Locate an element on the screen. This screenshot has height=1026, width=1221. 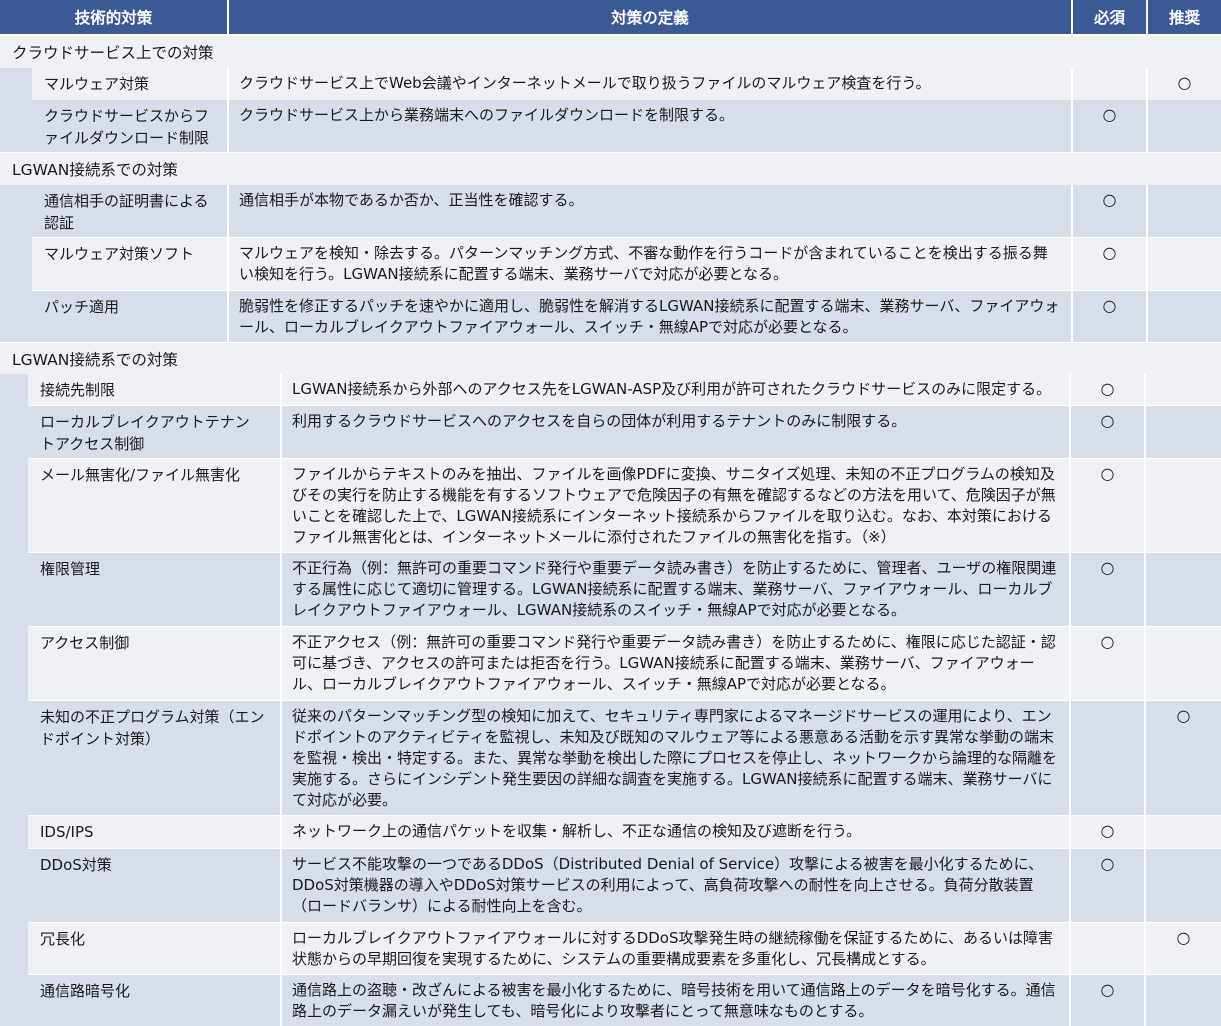
technique-name: クラウドサービスからファイルダウンロード制限 is located at coordinates (127, 127).